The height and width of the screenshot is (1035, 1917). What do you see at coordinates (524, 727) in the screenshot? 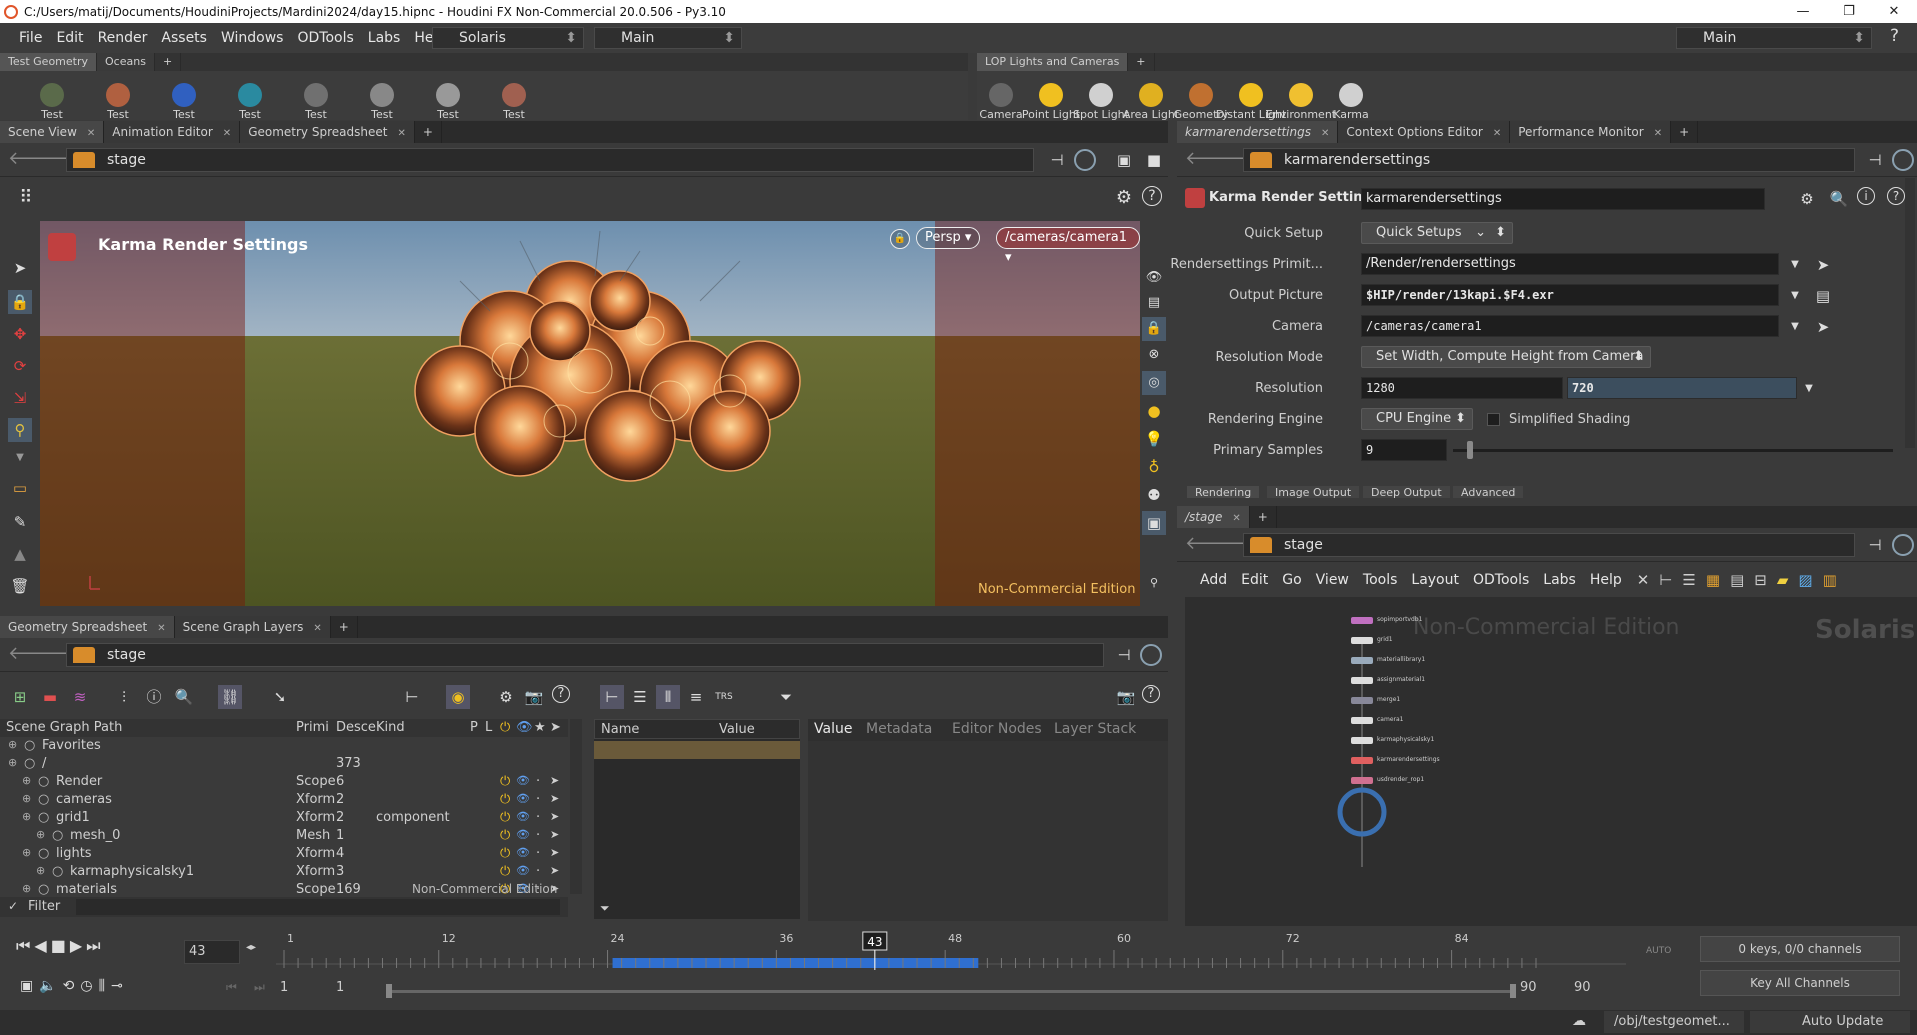
I see `col-visibility-icon: 👁` at bounding box center [524, 727].